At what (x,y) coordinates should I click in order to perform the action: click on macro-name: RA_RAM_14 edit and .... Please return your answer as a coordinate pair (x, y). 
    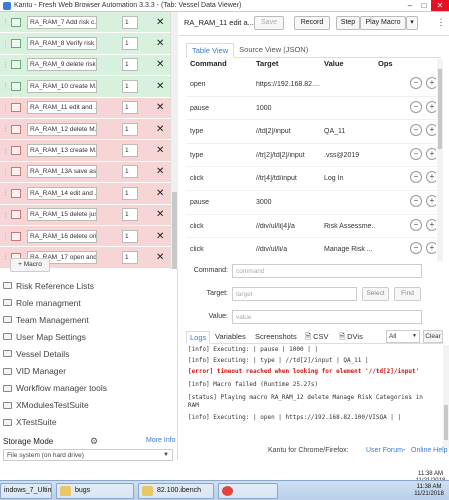
    Looking at the image, I should click on (62, 193).